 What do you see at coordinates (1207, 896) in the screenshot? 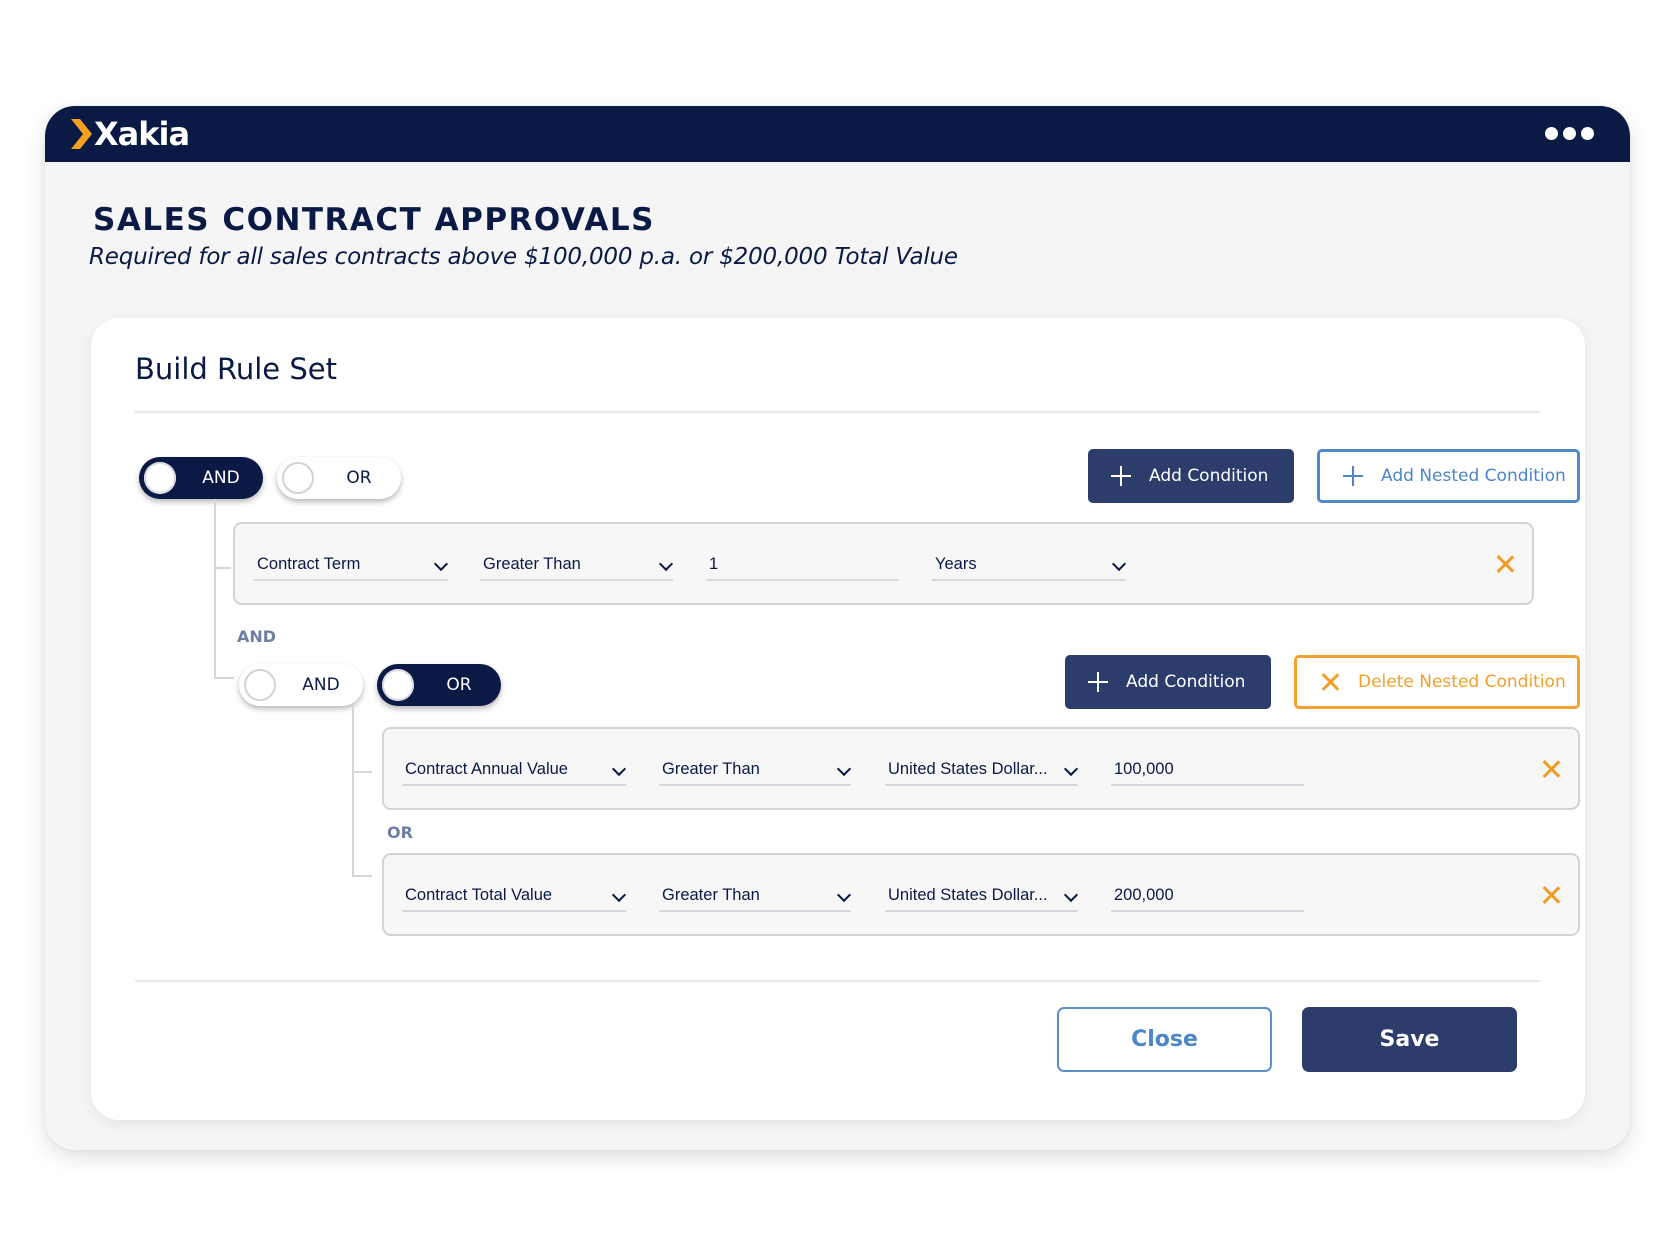
I see `value-input: 200,000` at bounding box center [1207, 896].